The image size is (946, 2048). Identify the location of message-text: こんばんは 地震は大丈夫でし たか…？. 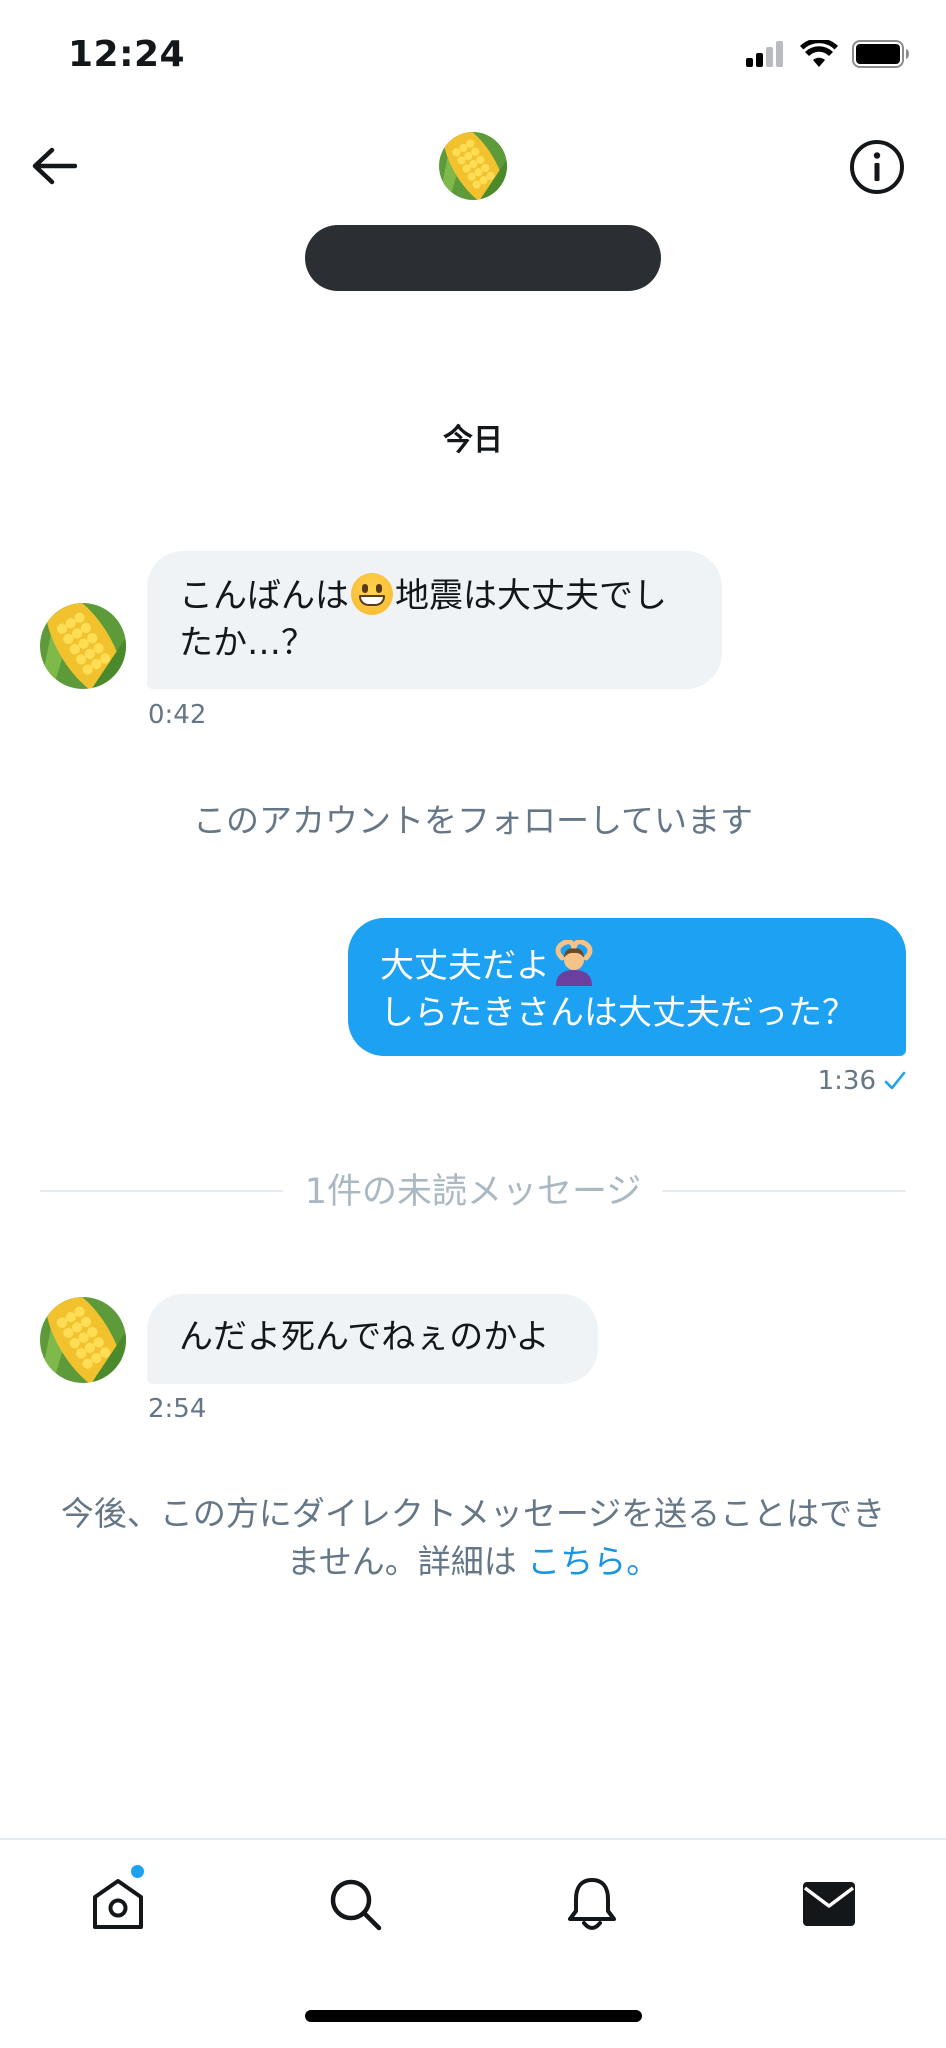
(433, 620).